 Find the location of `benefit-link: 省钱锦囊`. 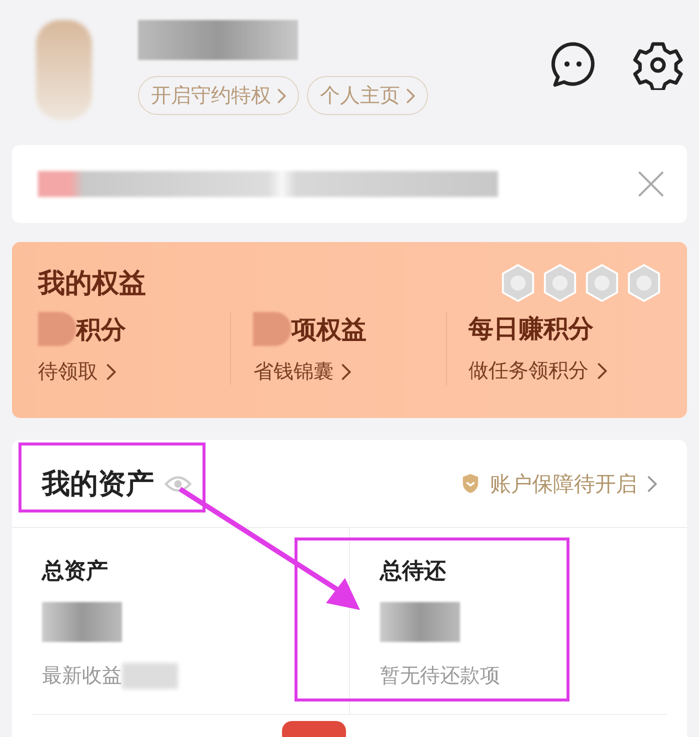

benefit-link: 省钱锦囊 is located at coordinates (349, 371).